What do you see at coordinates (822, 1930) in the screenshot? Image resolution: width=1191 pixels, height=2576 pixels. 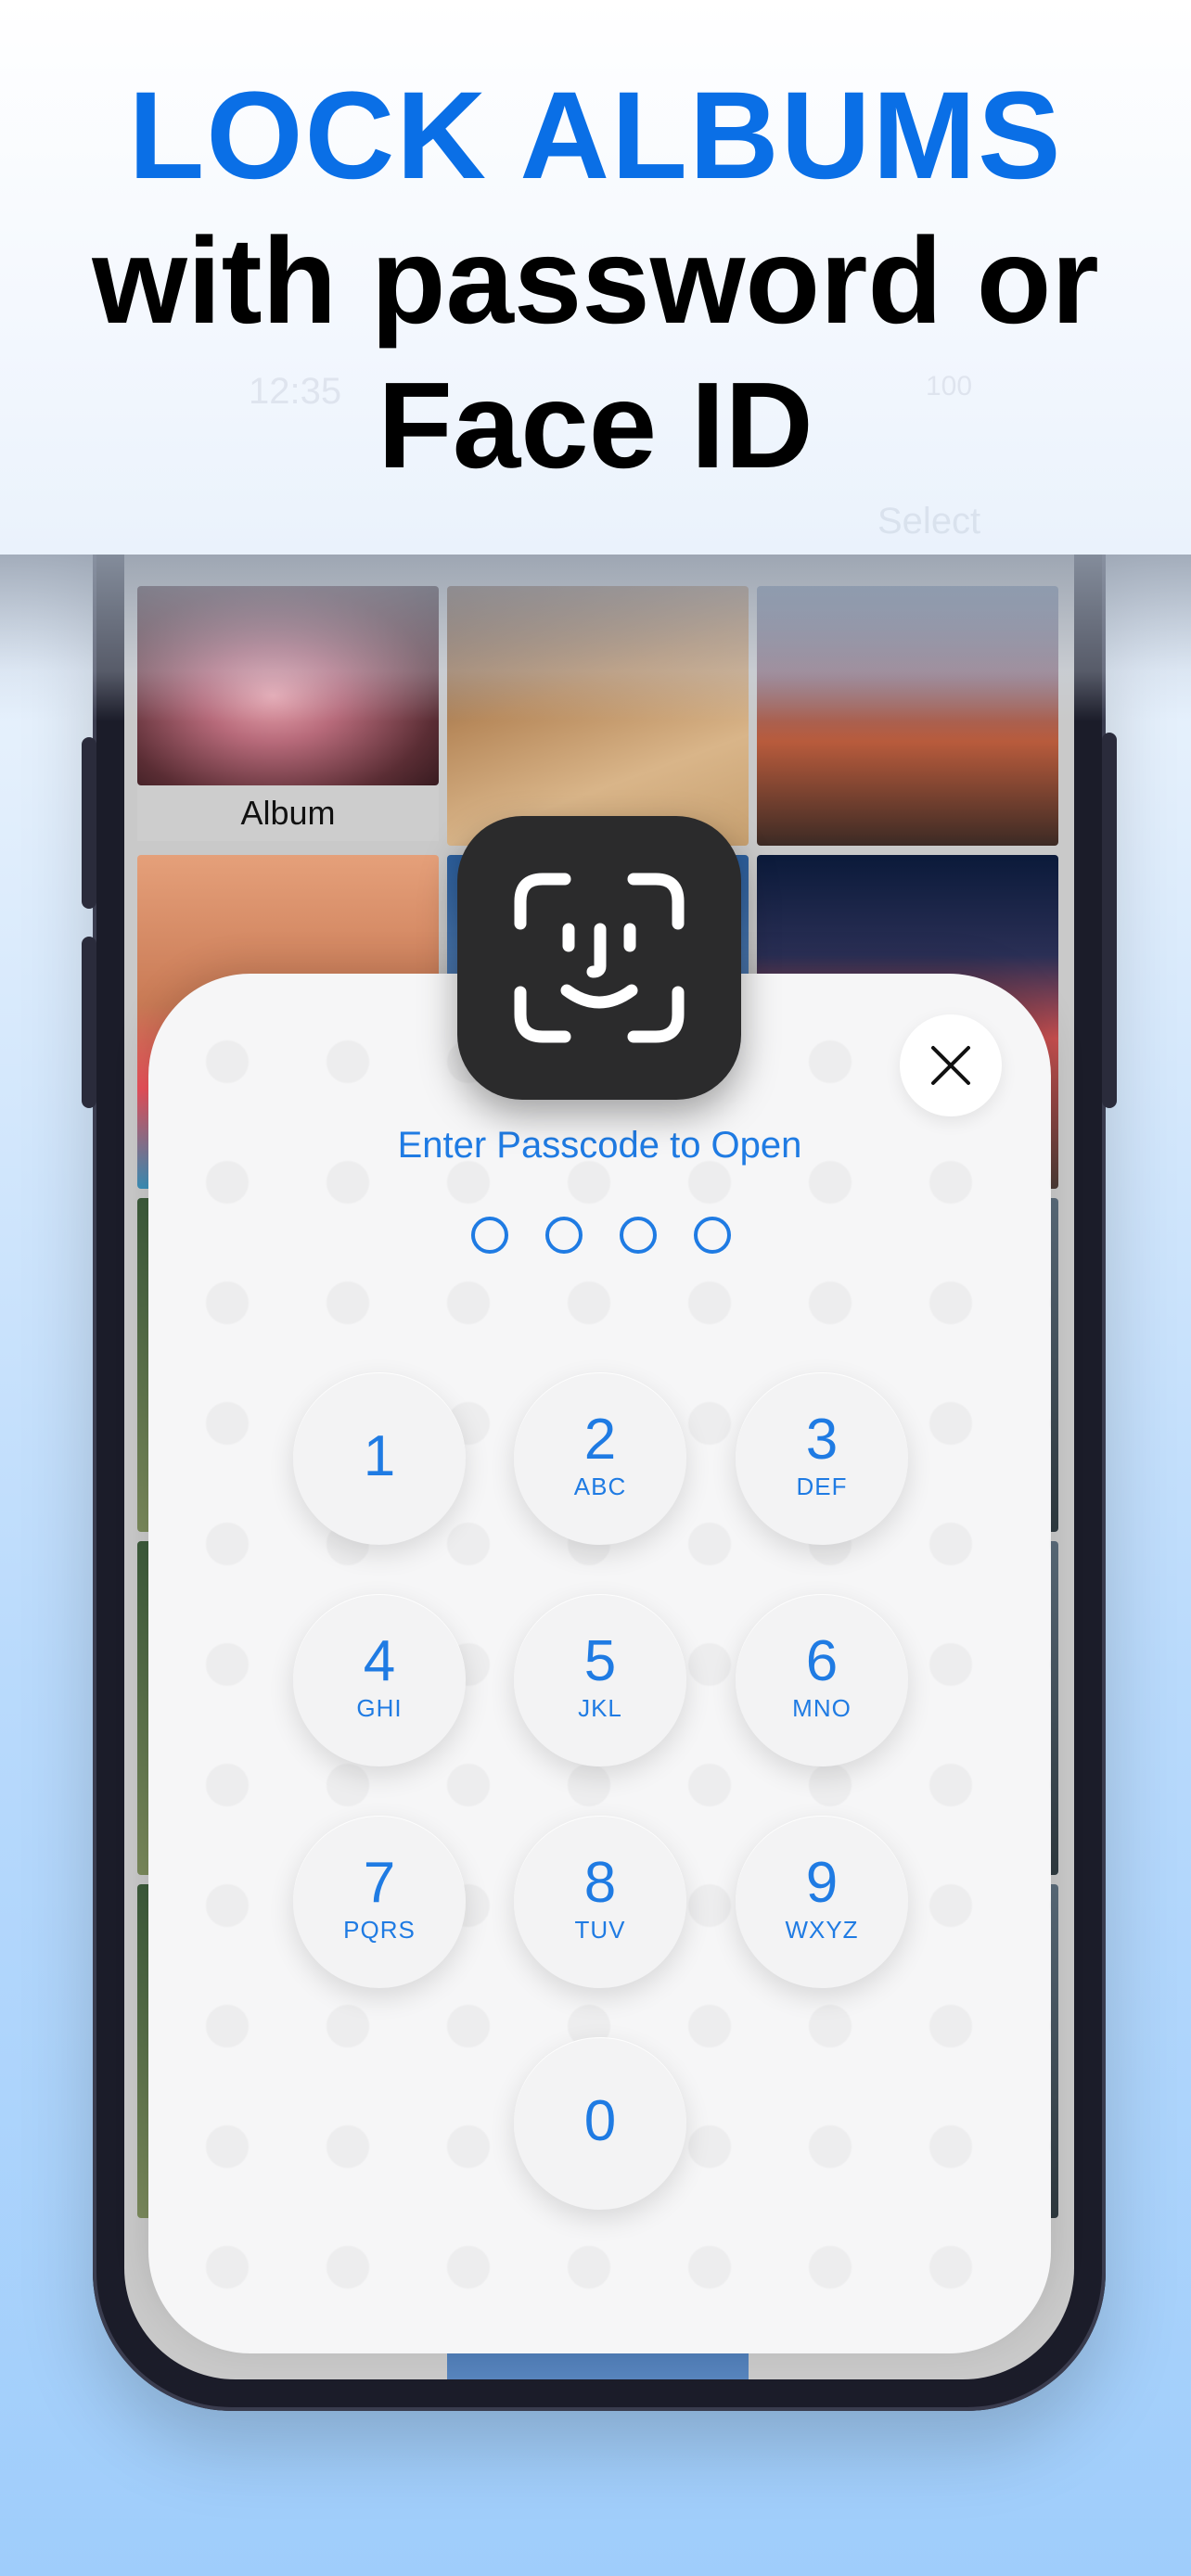 I see `key-letters: WXYZ` at bounding box center [822, 1930].